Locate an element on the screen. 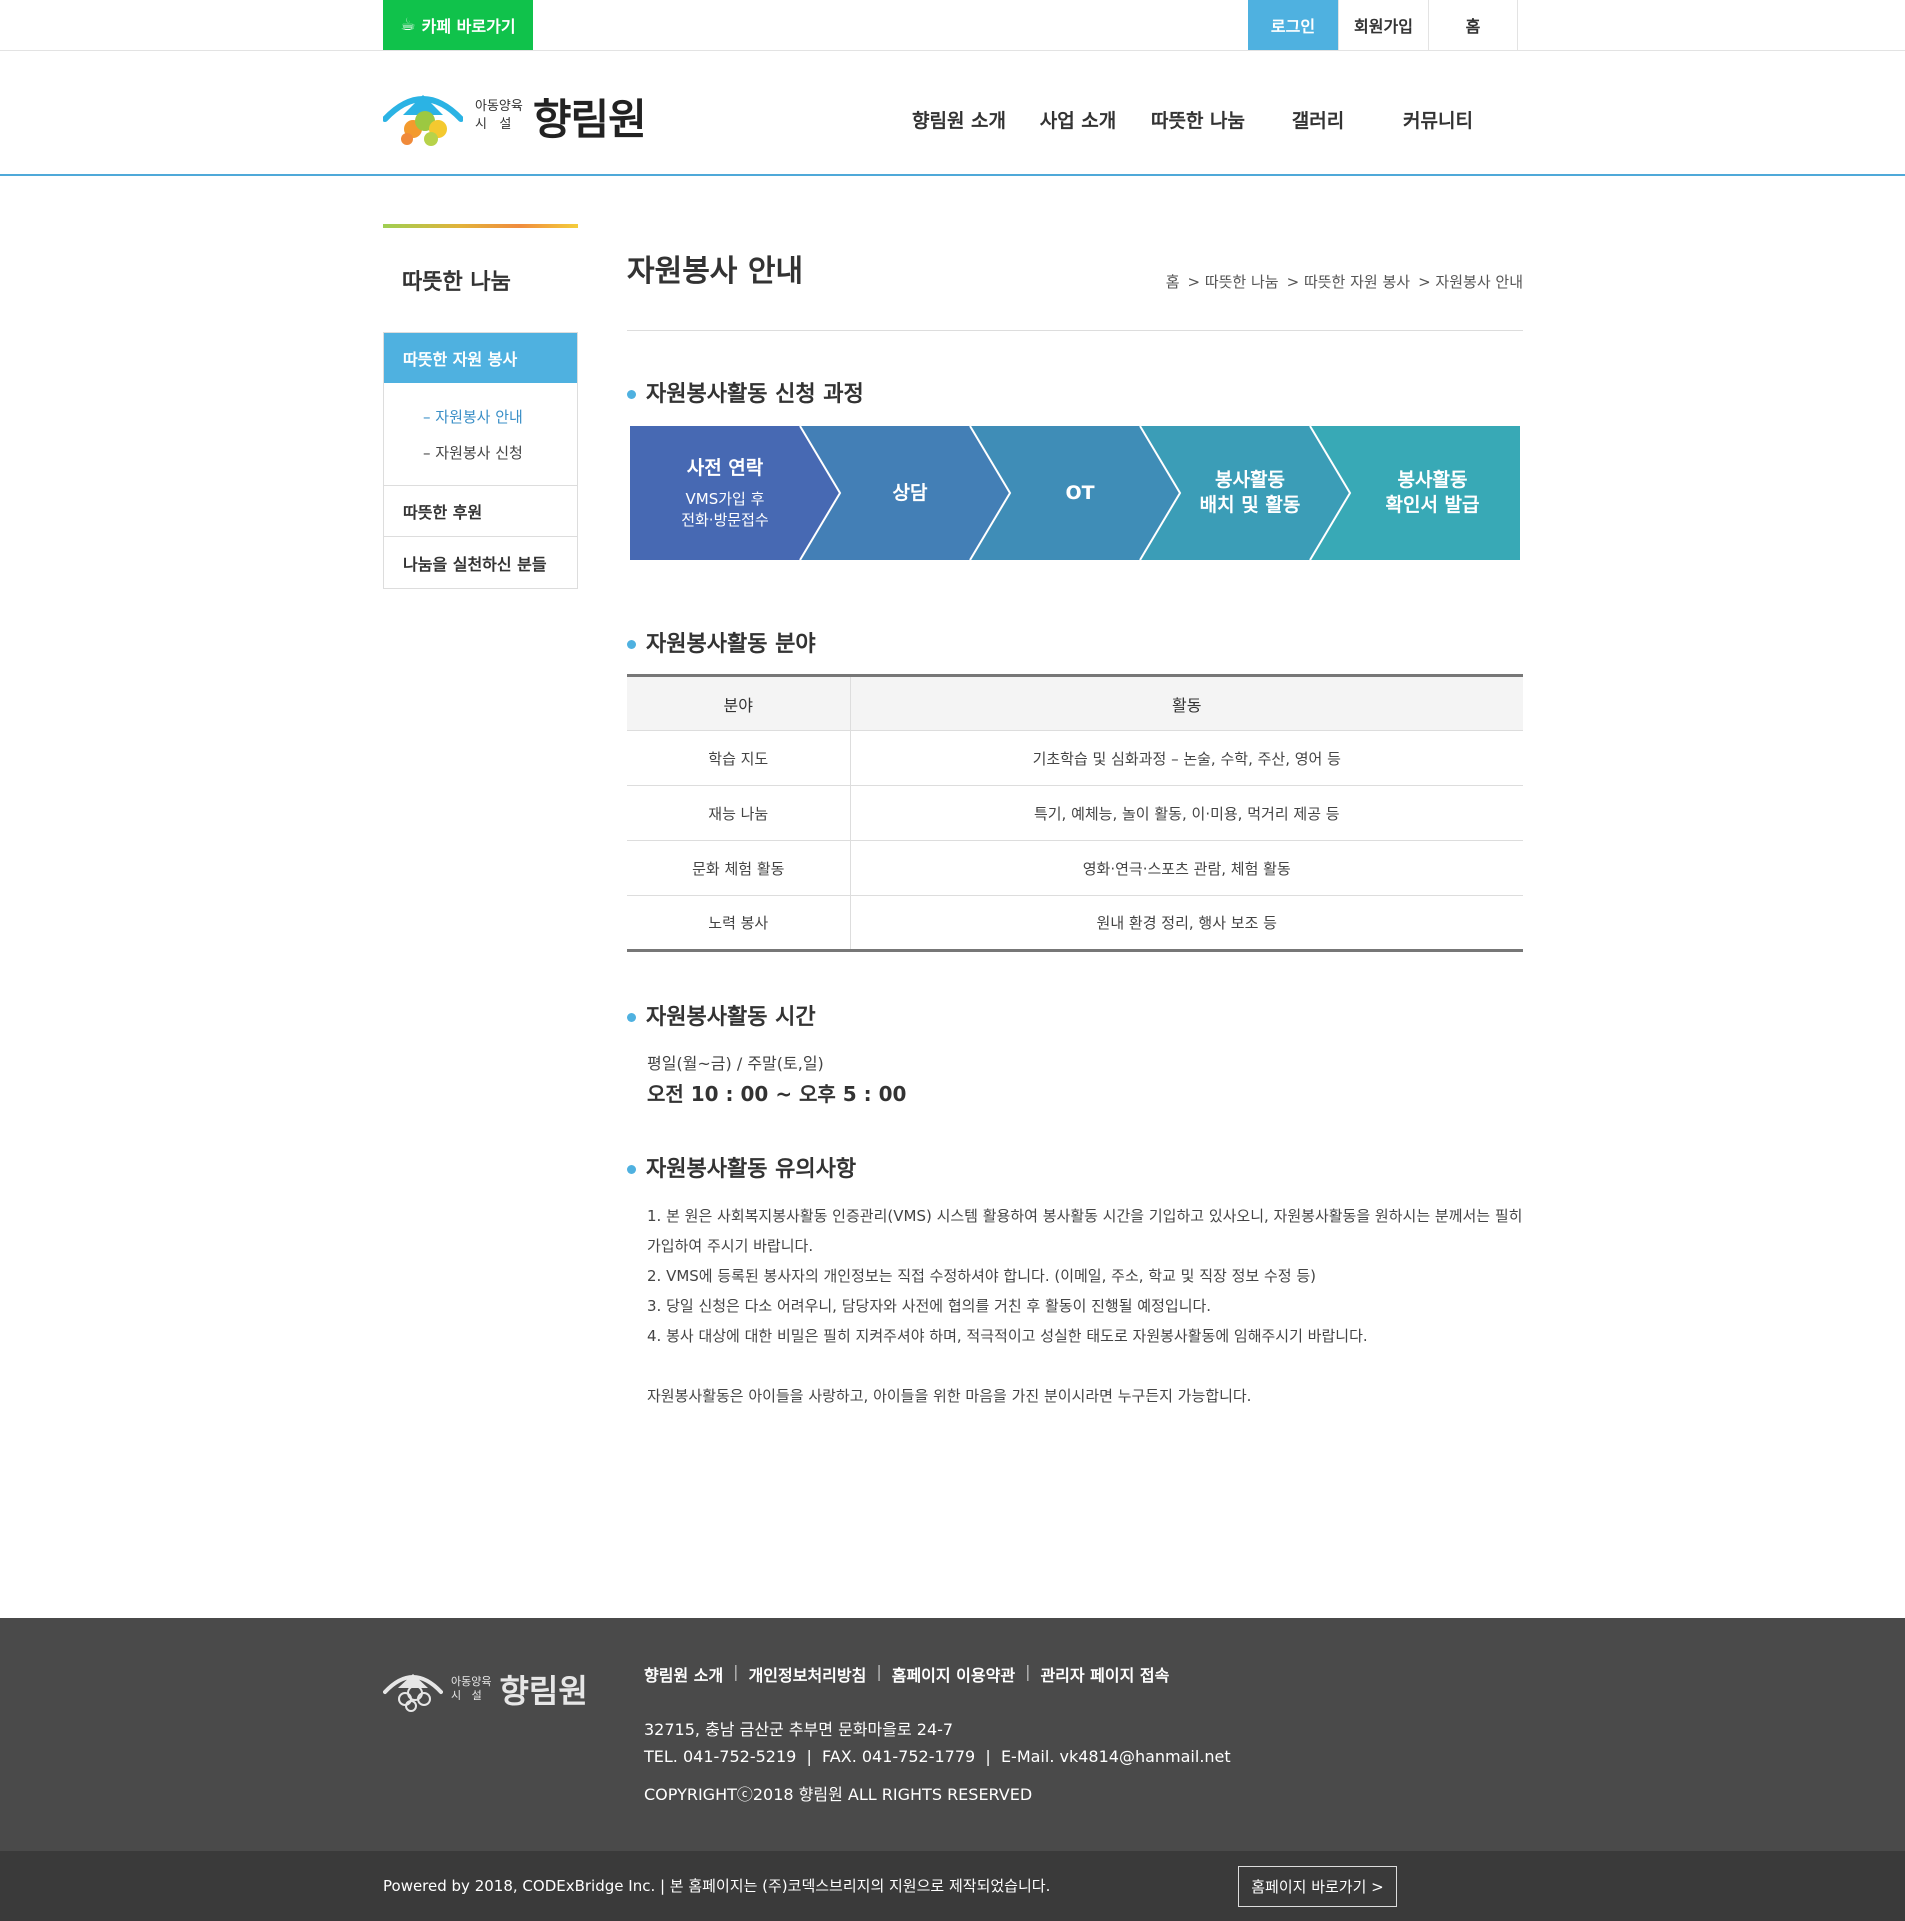  breadcrumb-home: 홈 is located at coordinates (1173, 281).